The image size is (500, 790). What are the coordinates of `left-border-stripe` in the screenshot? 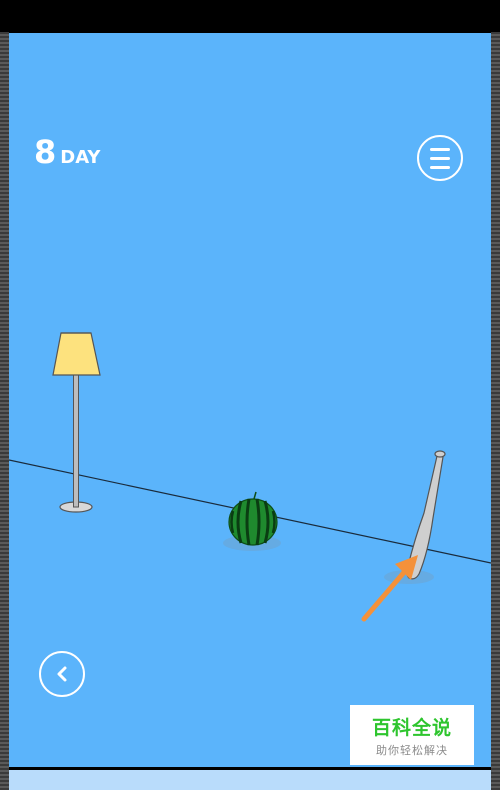 It's located at (4, 411).